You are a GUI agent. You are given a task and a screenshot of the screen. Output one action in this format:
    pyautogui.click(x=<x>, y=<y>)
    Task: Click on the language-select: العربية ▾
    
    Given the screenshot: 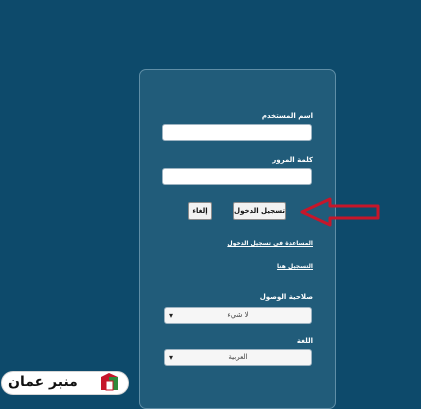 What is the action you would take?
    pyautogui.click(x=238, y=357)
    